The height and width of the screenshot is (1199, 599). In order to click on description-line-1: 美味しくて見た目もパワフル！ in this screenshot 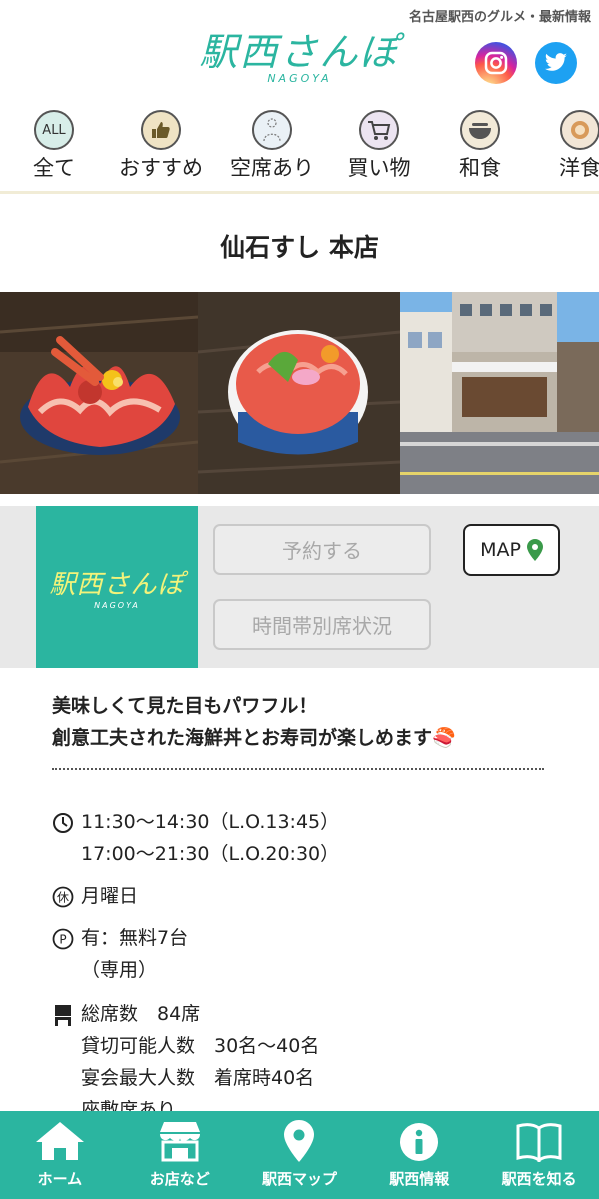, I will do `click(185, 706)`.